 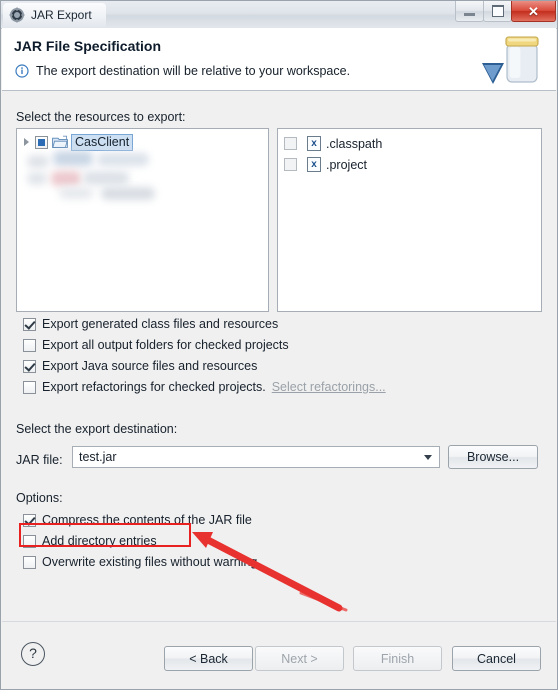 What do you see at coordinates (150, 562) in the screenshot?
I see `checkbox-label: Overwrite existing files without warning` at bounding box center [150, 562].